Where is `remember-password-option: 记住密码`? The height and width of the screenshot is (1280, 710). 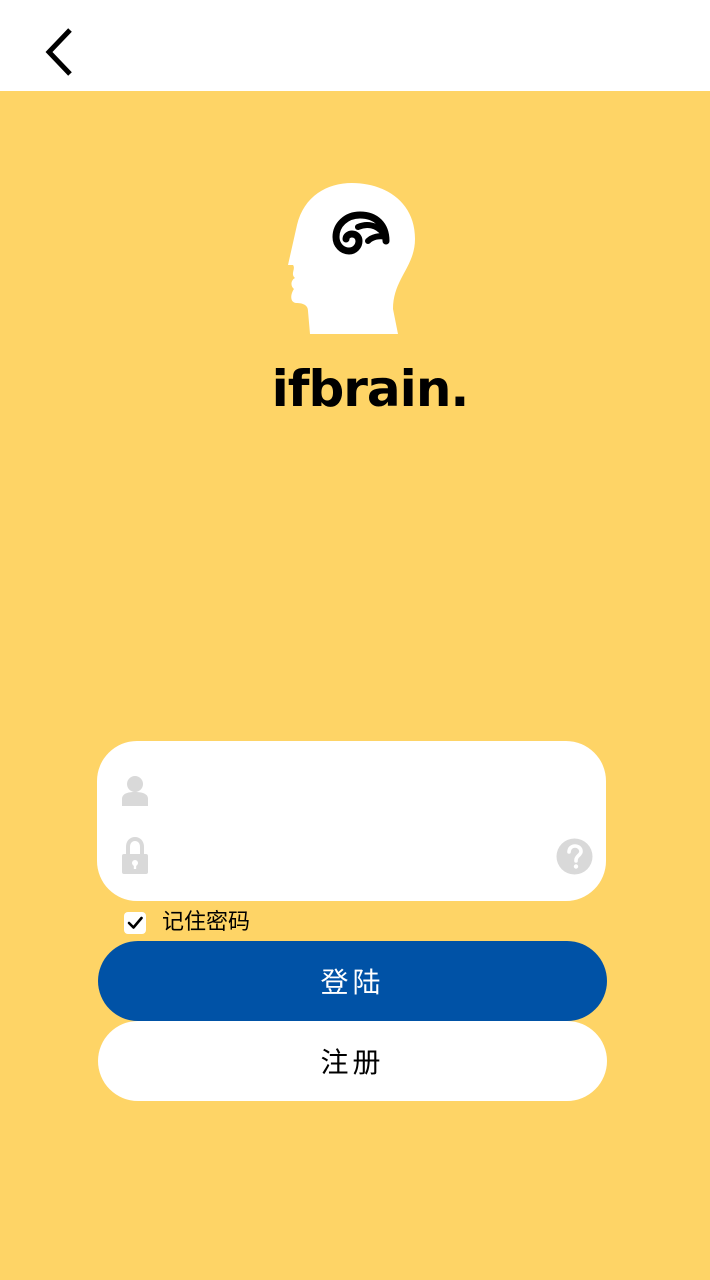 remember-password-option: 记住密码 is located at coordinates (187, 923).